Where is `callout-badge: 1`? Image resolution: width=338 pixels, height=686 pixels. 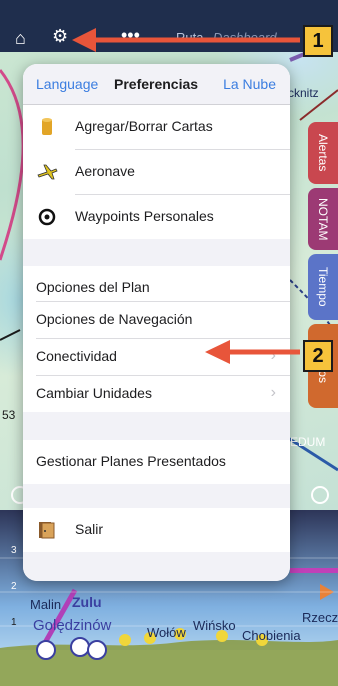 callout-badge: 1 is located at coordinates (318, 41).